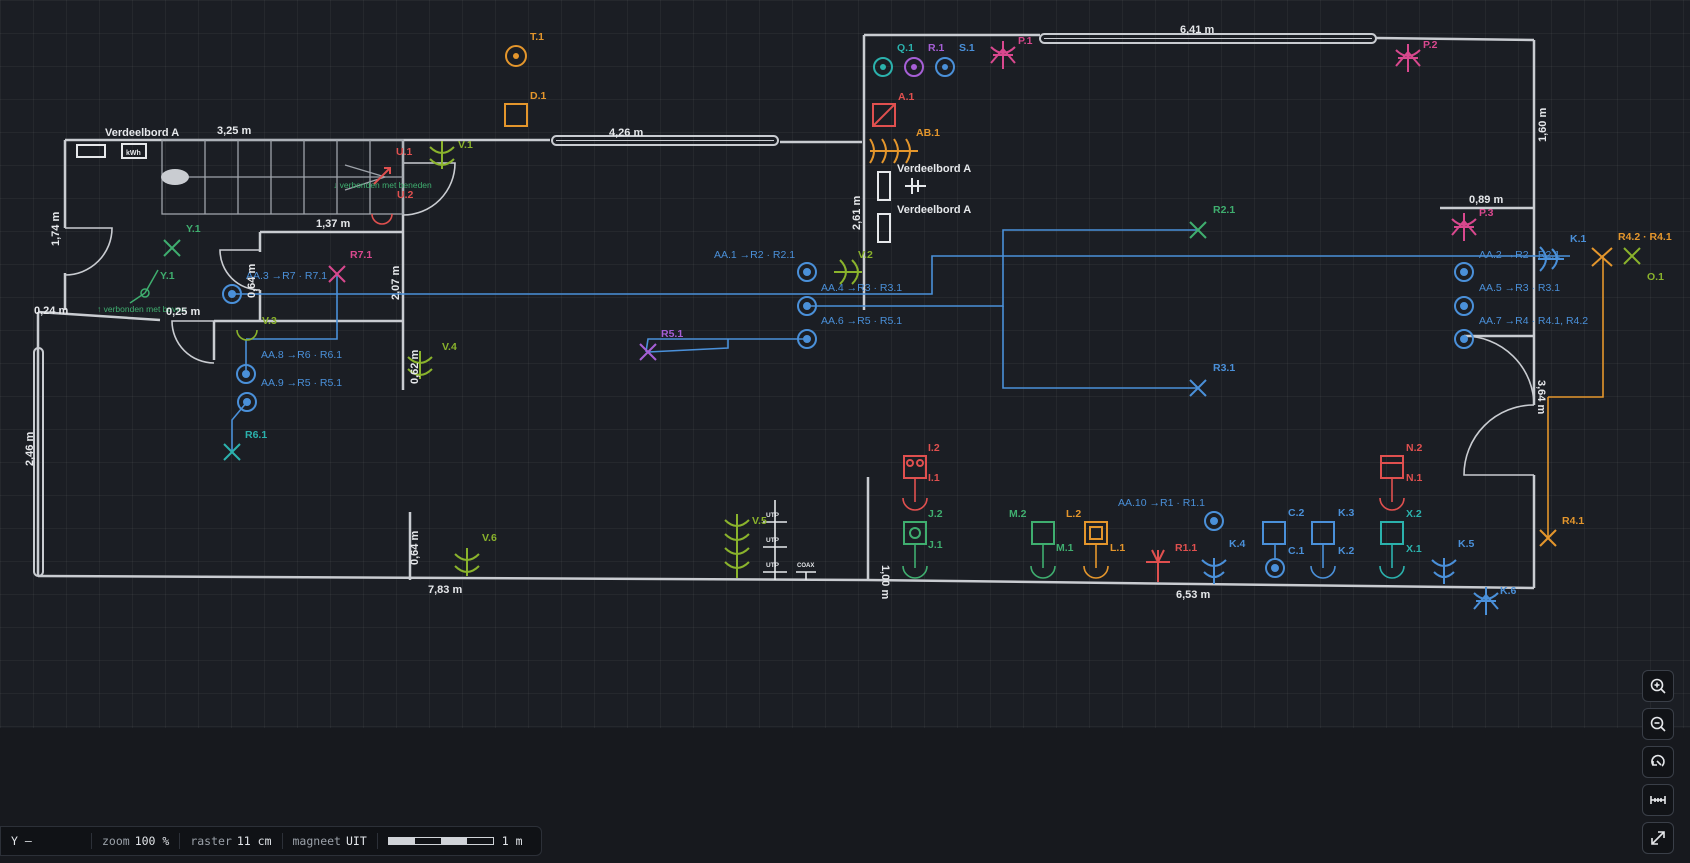 Image resolution: width=1690 pixels, height=863 pixels. What do you see at coordinates (1486, 200) in the screenshot?
I see `dim-089: 0,89 m` at bounding box center [1486, 200].